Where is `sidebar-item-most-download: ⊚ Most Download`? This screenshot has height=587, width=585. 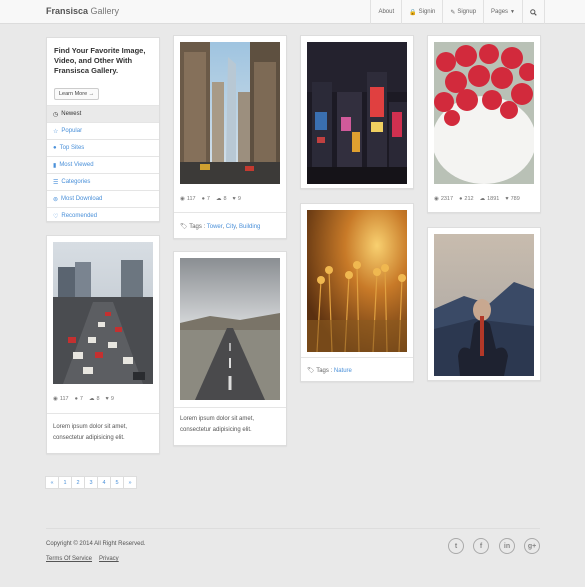 sidebar-item-most-download: ⊚ Most Download is located at coordinates (103, 198).